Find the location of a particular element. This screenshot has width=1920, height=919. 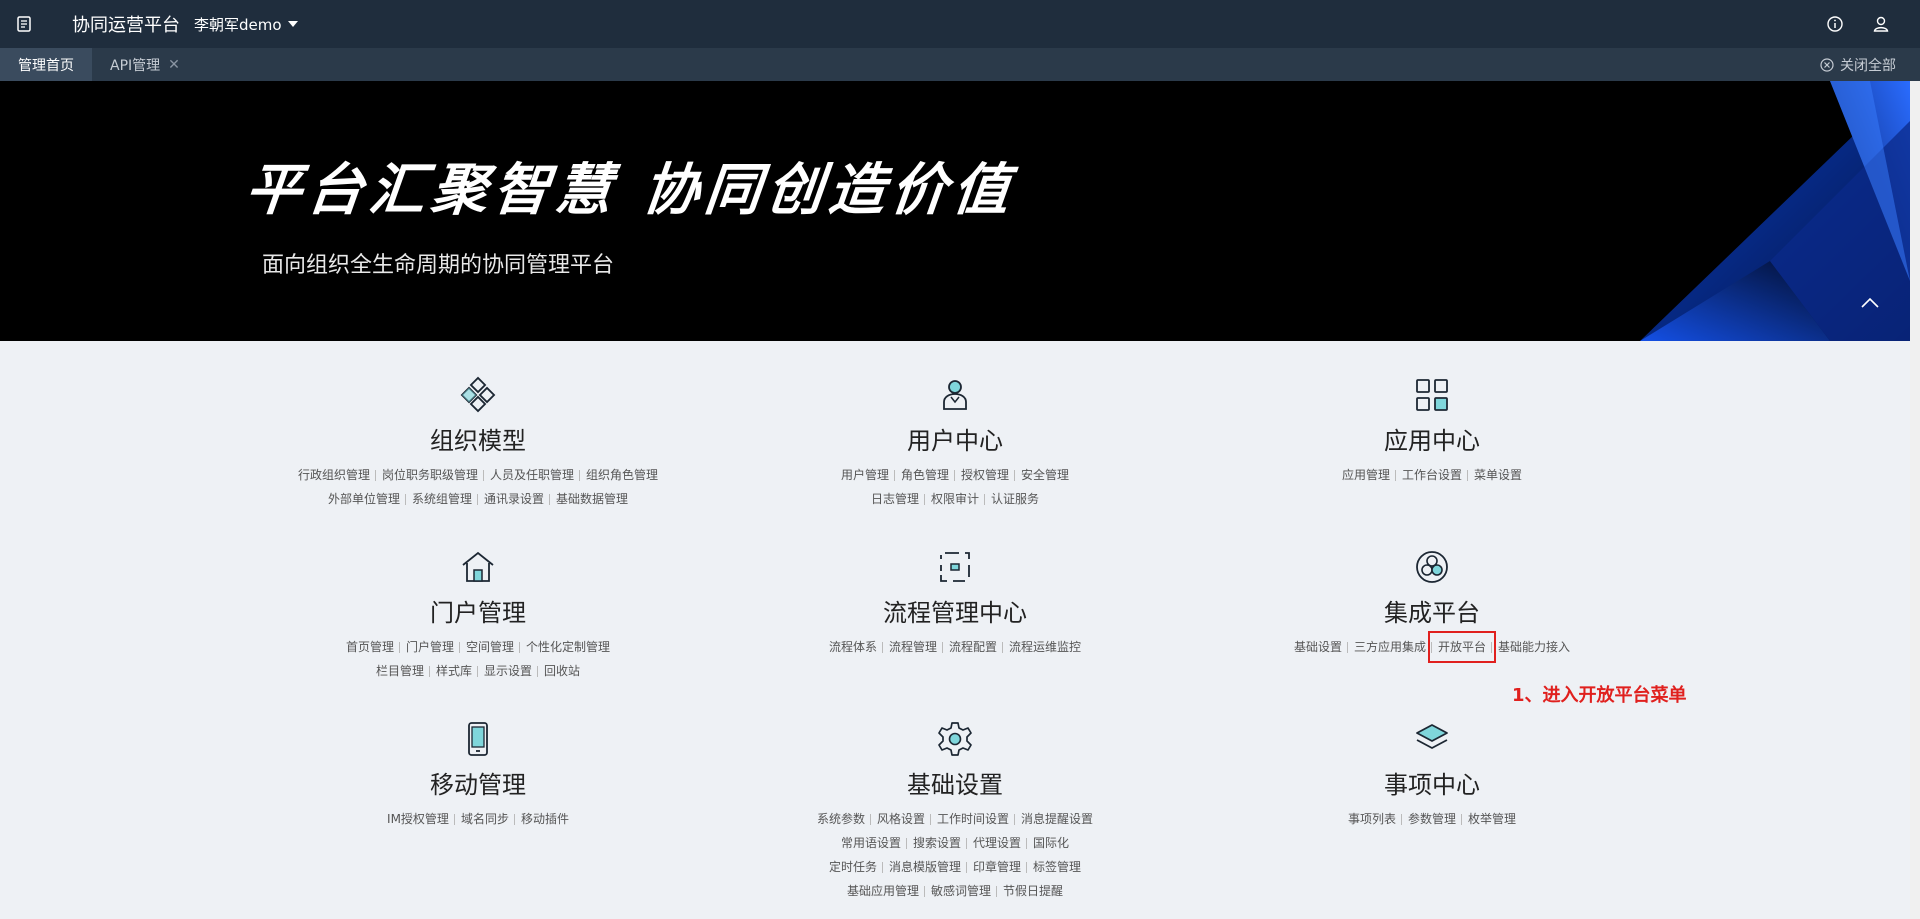

link-capability-access: 基础能力接入 is located at coordinates (1533, 647).